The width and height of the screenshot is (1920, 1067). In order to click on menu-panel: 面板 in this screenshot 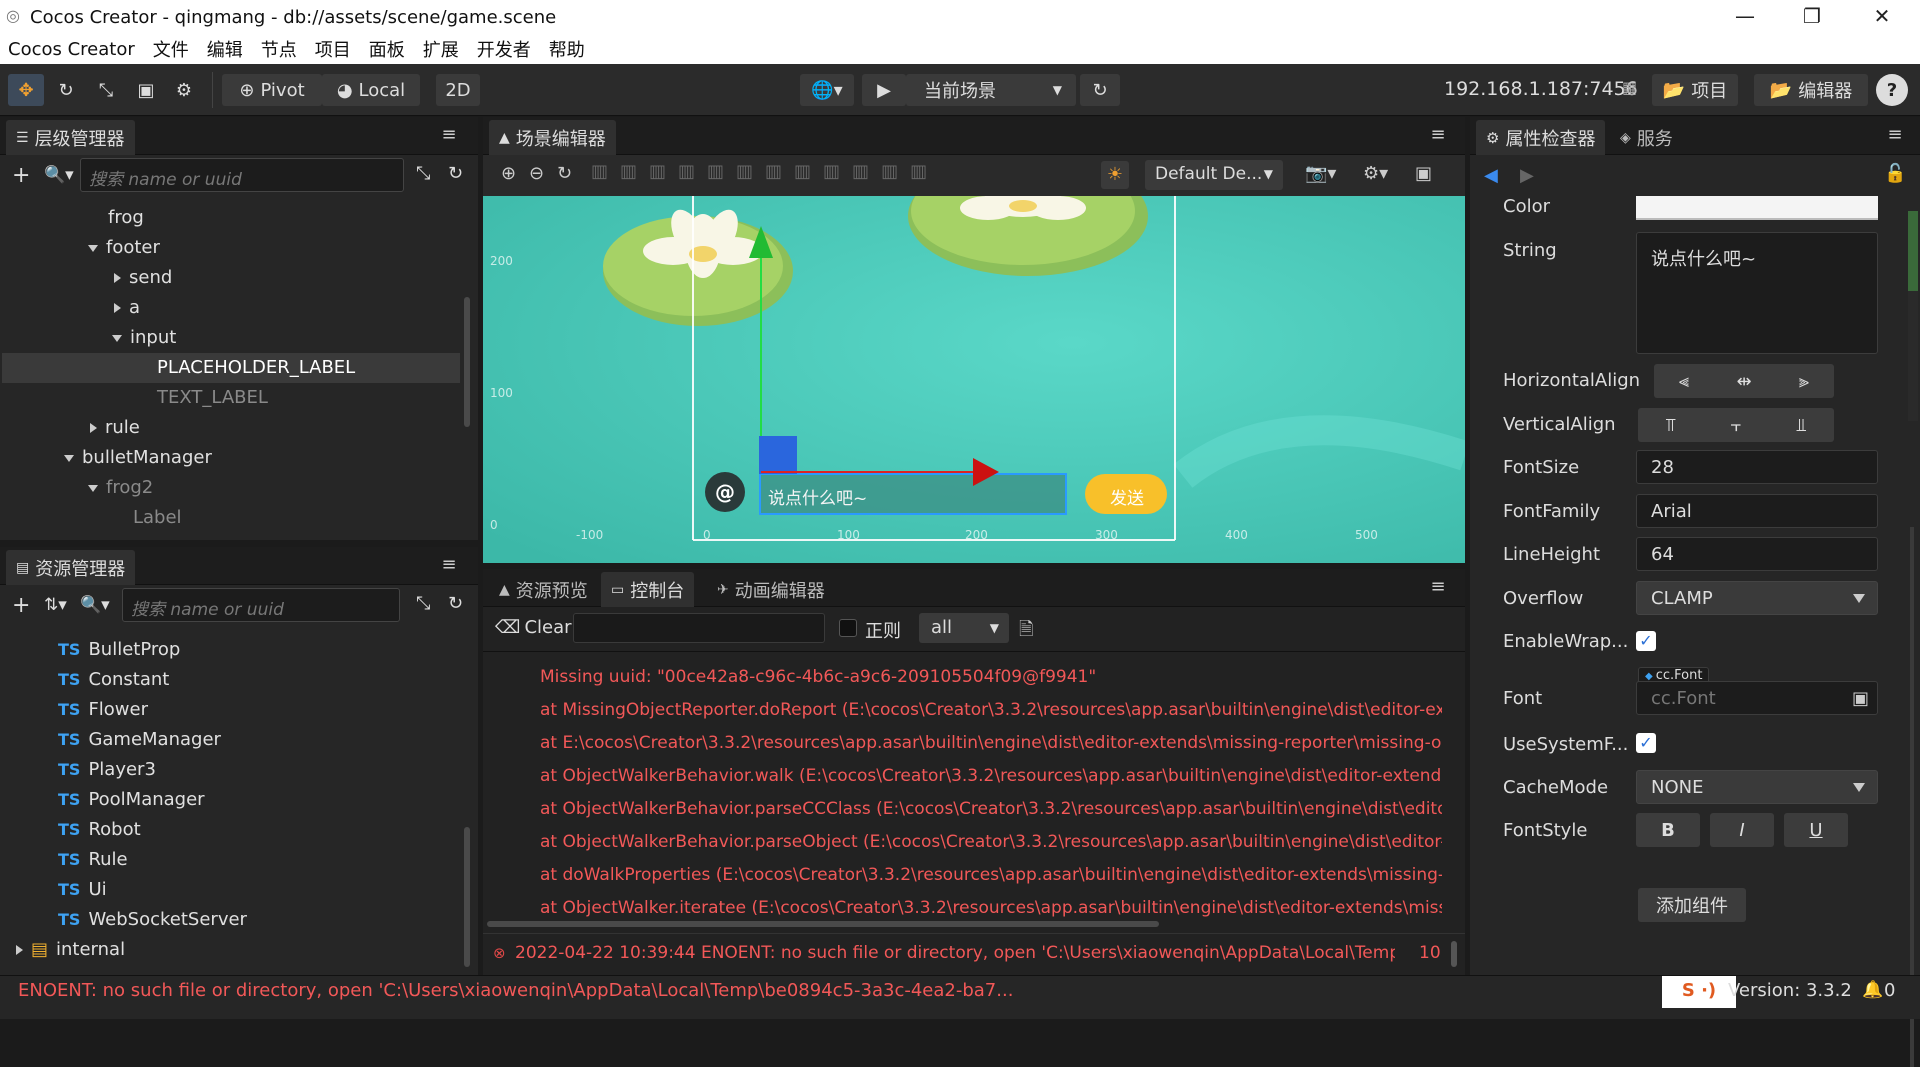, I will do `click(387, 49)`.